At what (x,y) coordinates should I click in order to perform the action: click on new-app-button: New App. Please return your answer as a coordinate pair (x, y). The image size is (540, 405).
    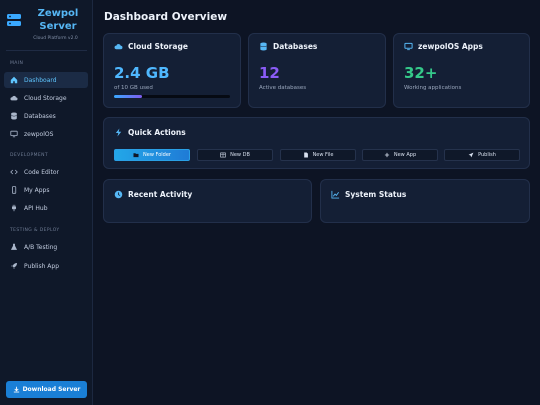
    Looking at the image, I should click on (400, 155).